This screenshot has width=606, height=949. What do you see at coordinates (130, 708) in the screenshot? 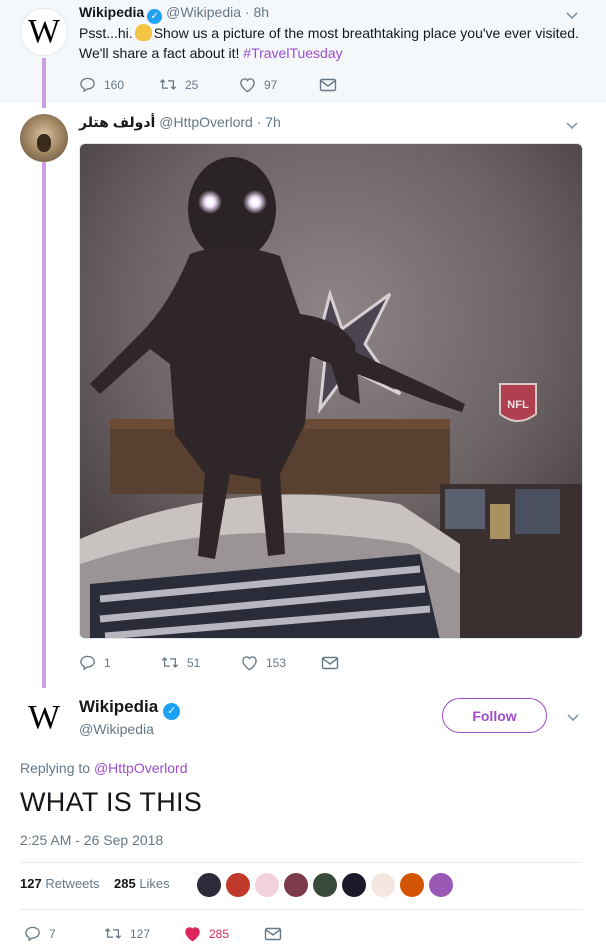
I see `author-name: Wikipedia ✓` at bounding box center [130, 708].